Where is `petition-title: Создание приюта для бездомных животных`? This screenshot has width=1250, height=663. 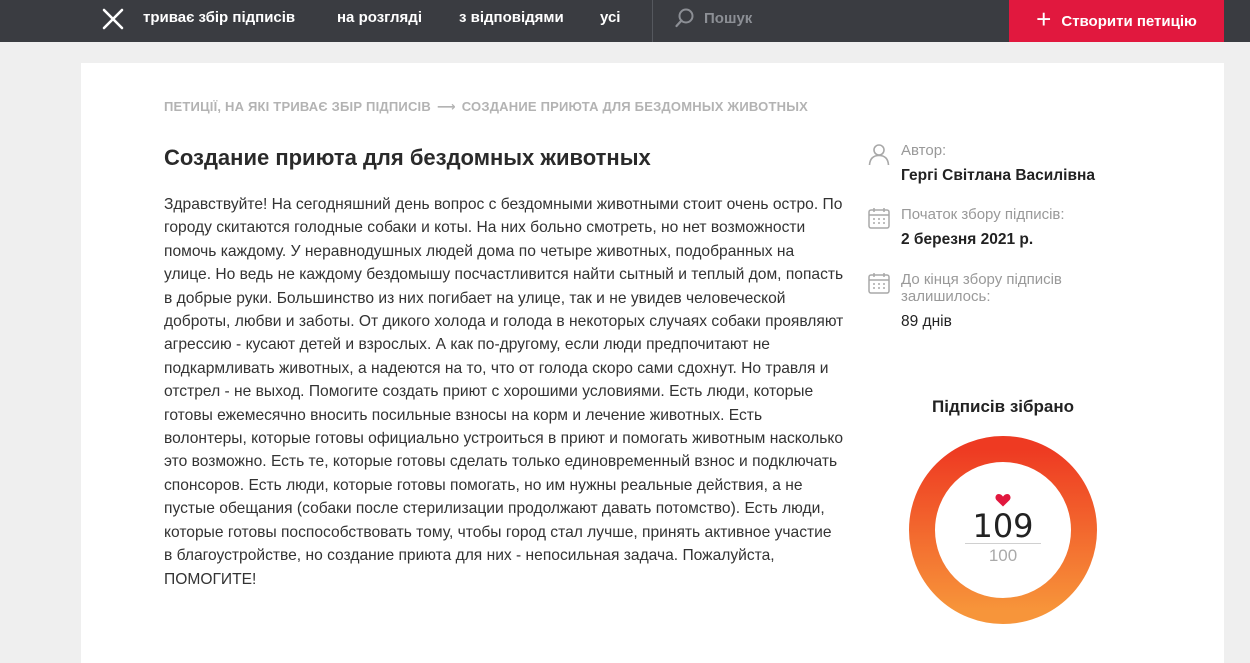
petition-title: Создание приюта для бездомных животных is located at coordinates (407, 157).